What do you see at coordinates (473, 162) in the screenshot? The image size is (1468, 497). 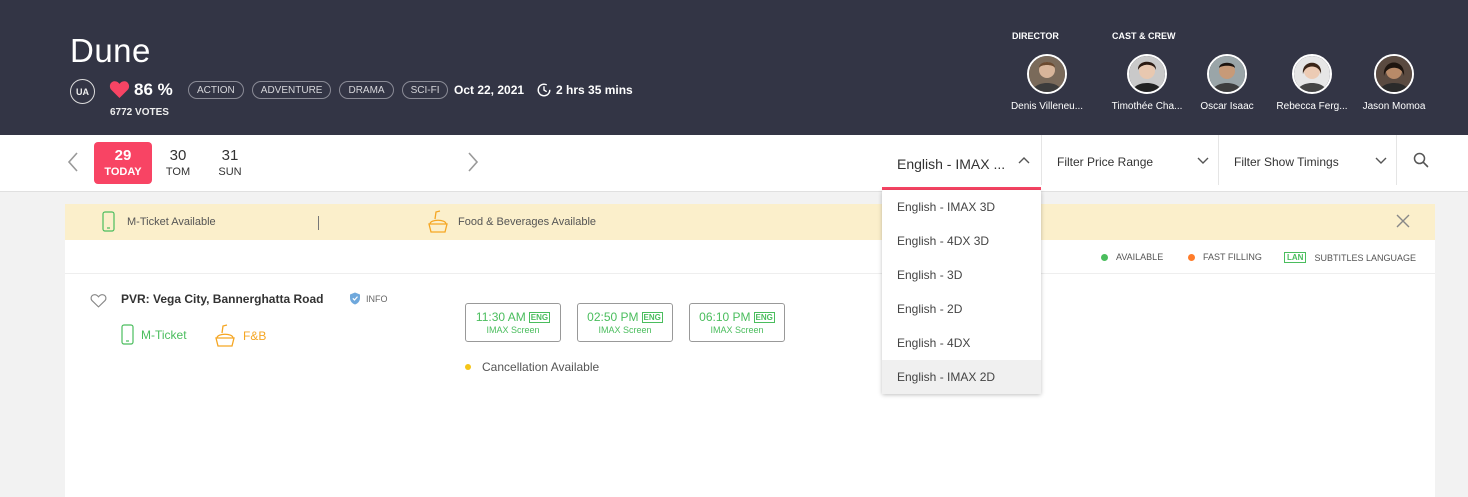 I see `chevron-right-icon` at bounding box center [473, 162].